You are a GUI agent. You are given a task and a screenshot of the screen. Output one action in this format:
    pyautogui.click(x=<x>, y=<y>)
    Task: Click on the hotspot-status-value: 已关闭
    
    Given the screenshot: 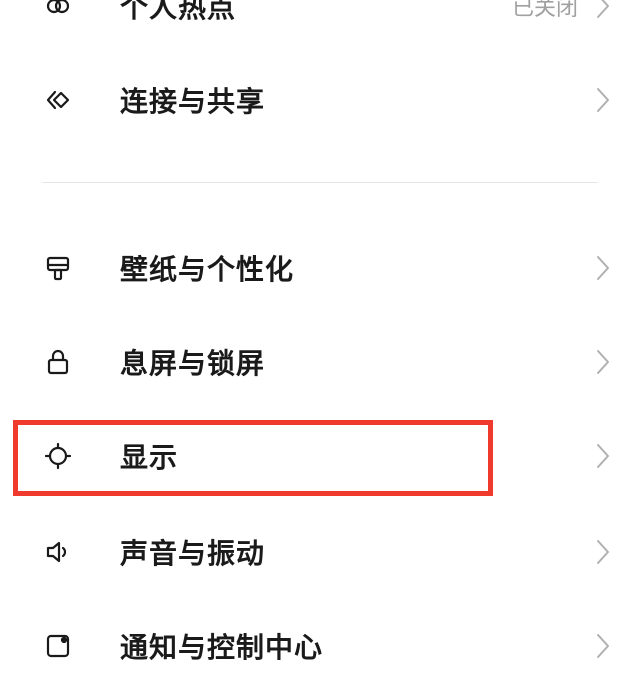 What is the action you would take?
    pyautogui.click(x=544, y=10)
    